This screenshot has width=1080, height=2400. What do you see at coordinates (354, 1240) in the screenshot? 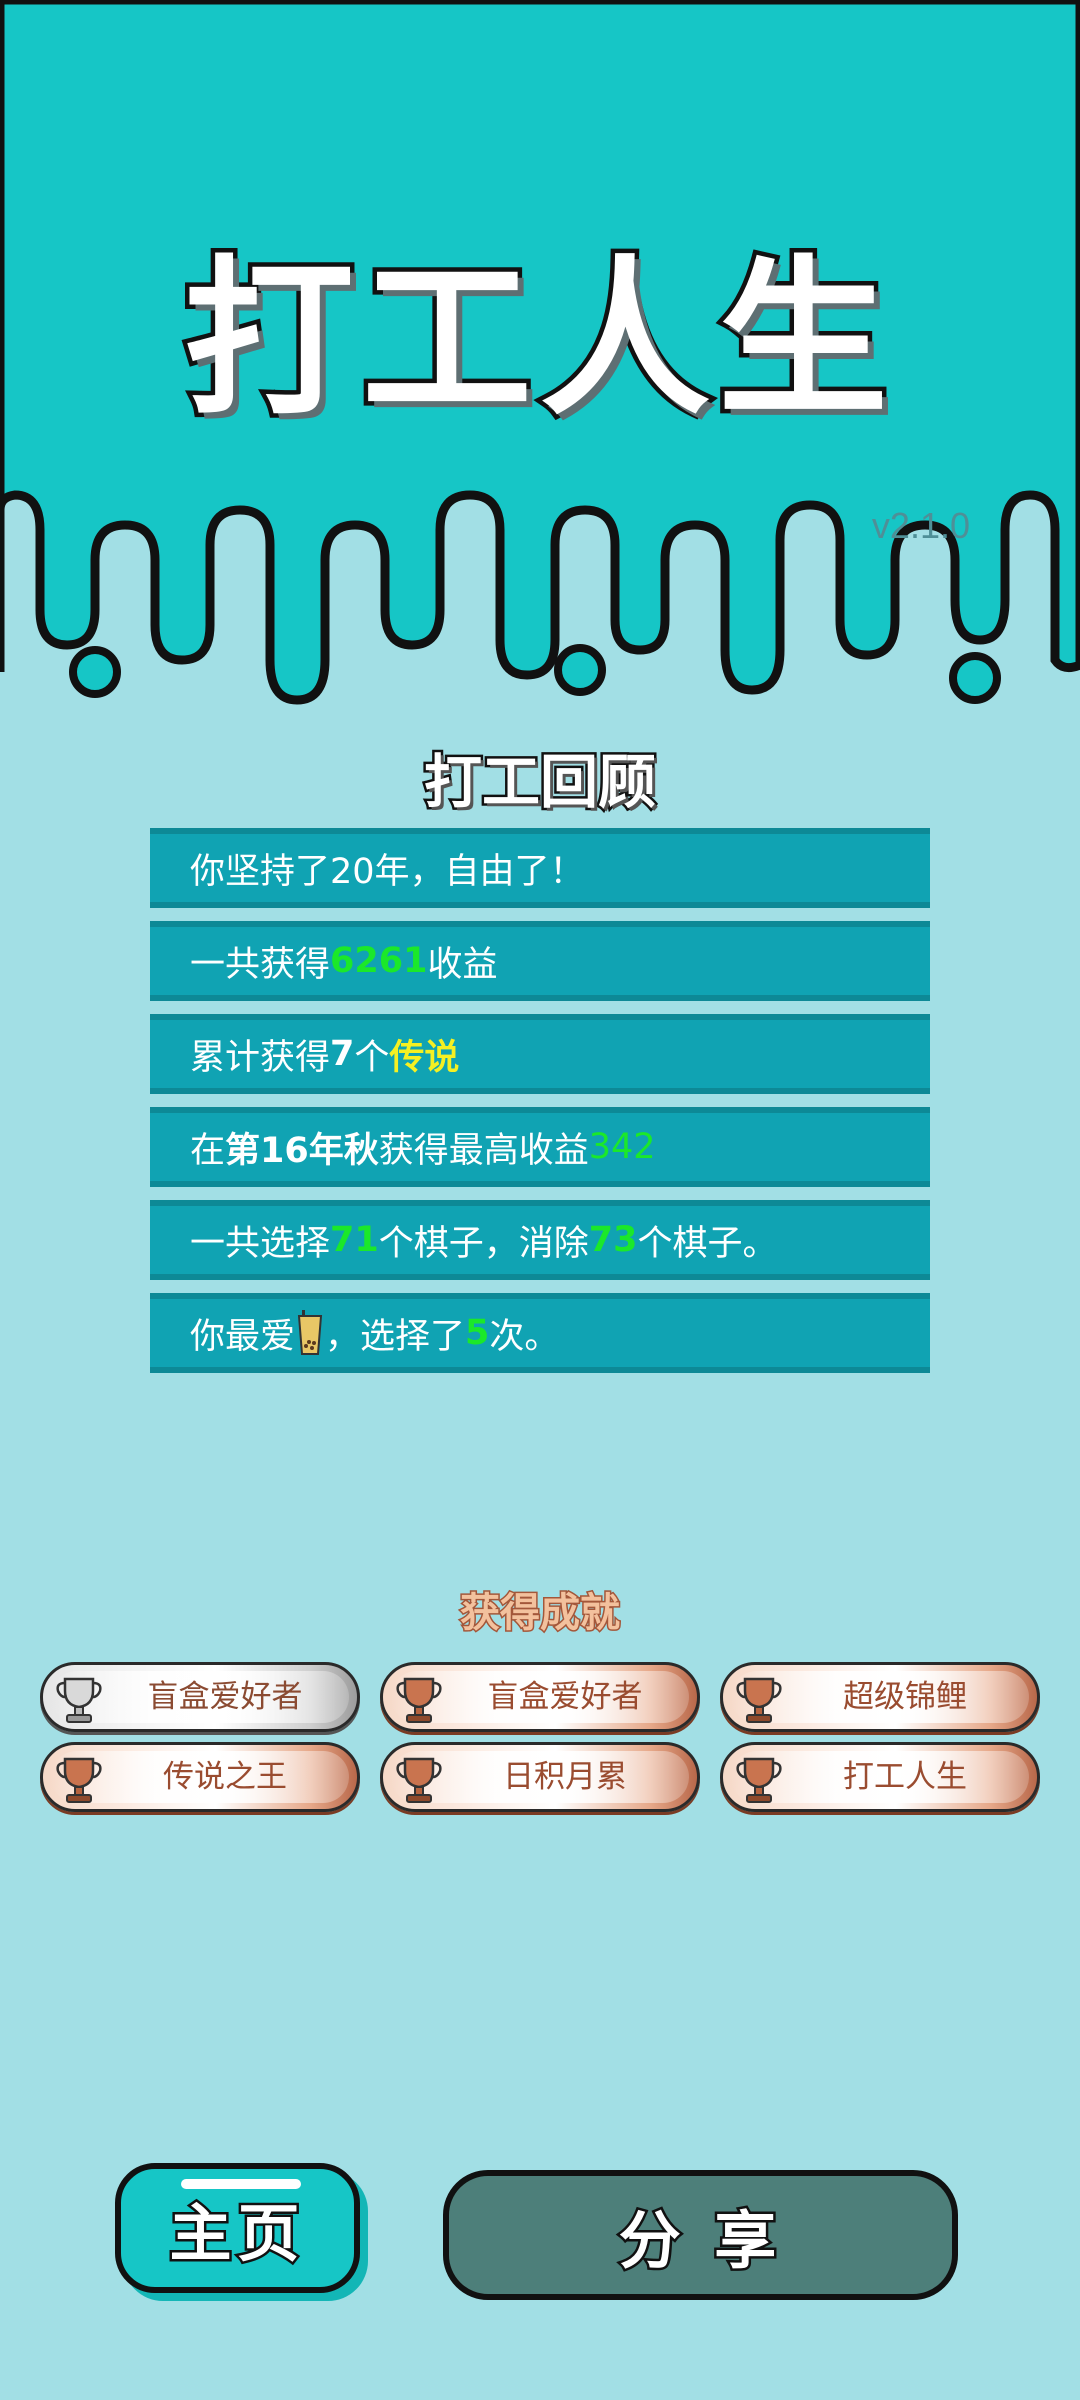
I see `pieces-selected: 71` at bounding box center [354, 1240].